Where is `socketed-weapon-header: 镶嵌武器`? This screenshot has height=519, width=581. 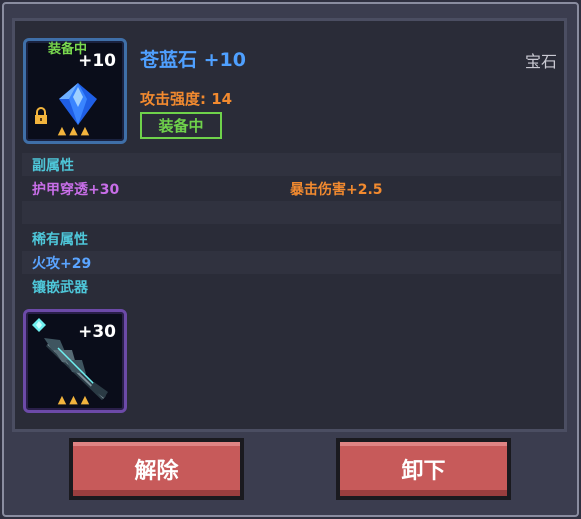 socketed-weapon-header: 镶嵌武器 is located at coordinates (60, 287).